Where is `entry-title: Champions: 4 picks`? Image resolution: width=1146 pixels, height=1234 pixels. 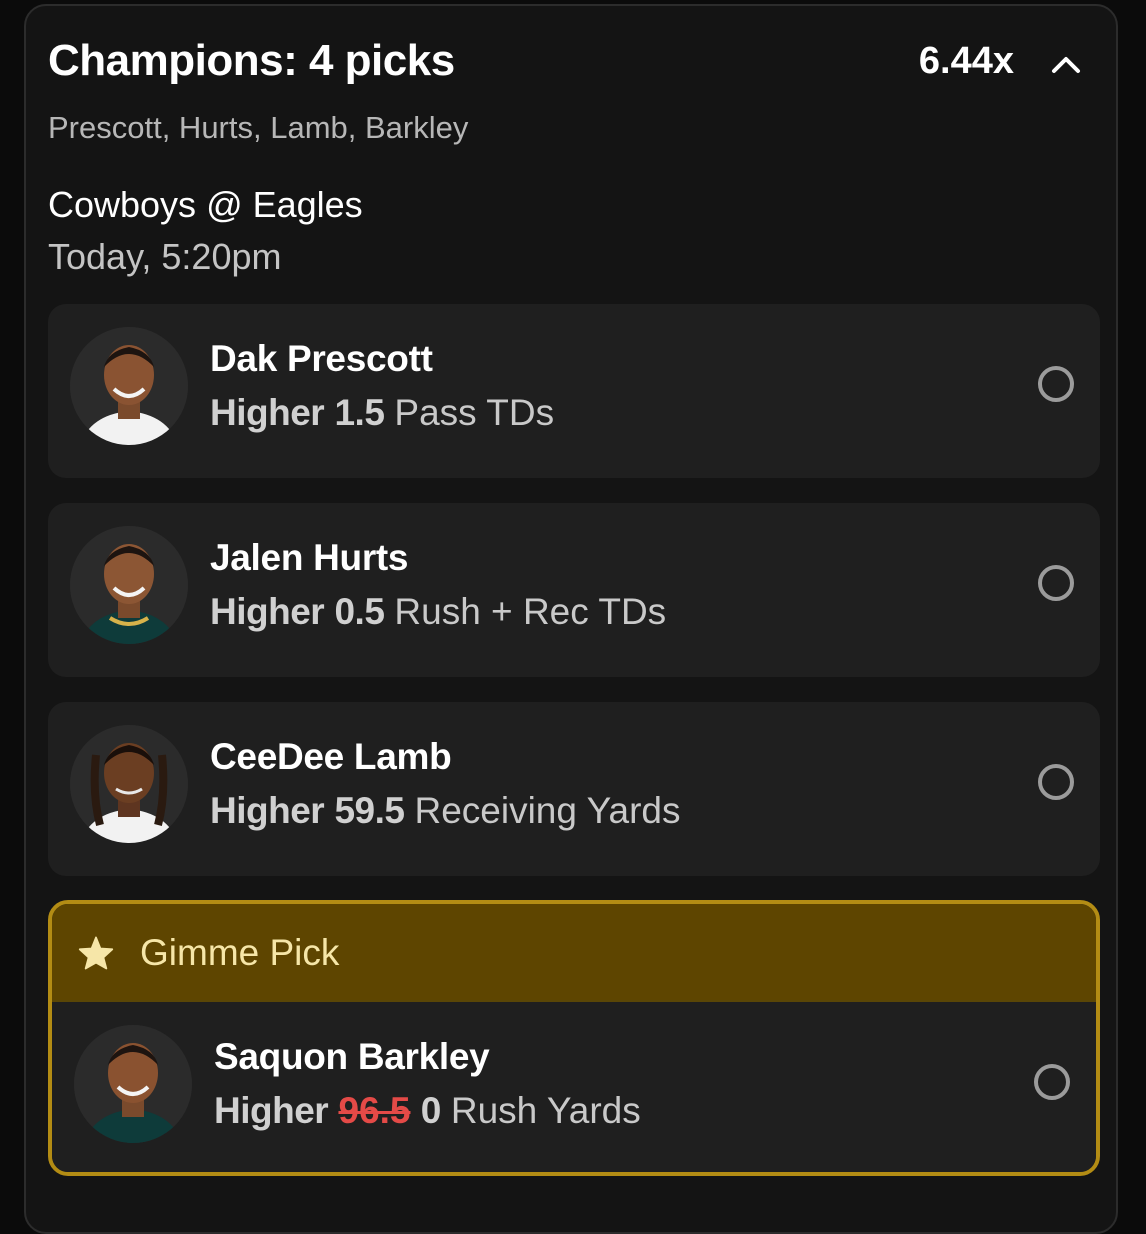
entry-title: Champions: 4 picks is located at coordinates (251, 60).